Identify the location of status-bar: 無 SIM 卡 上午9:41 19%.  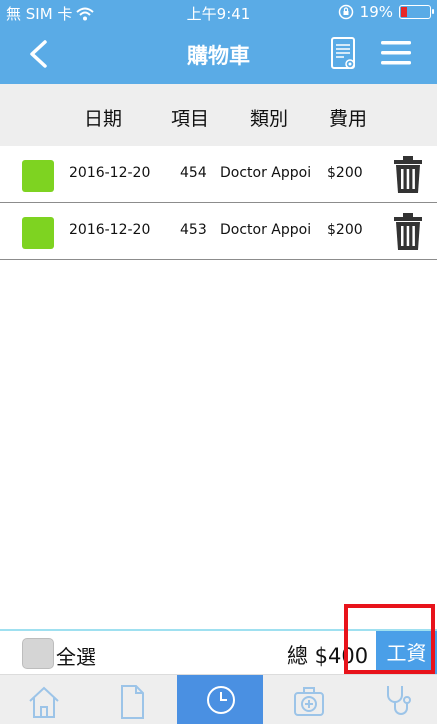
(218, 12).